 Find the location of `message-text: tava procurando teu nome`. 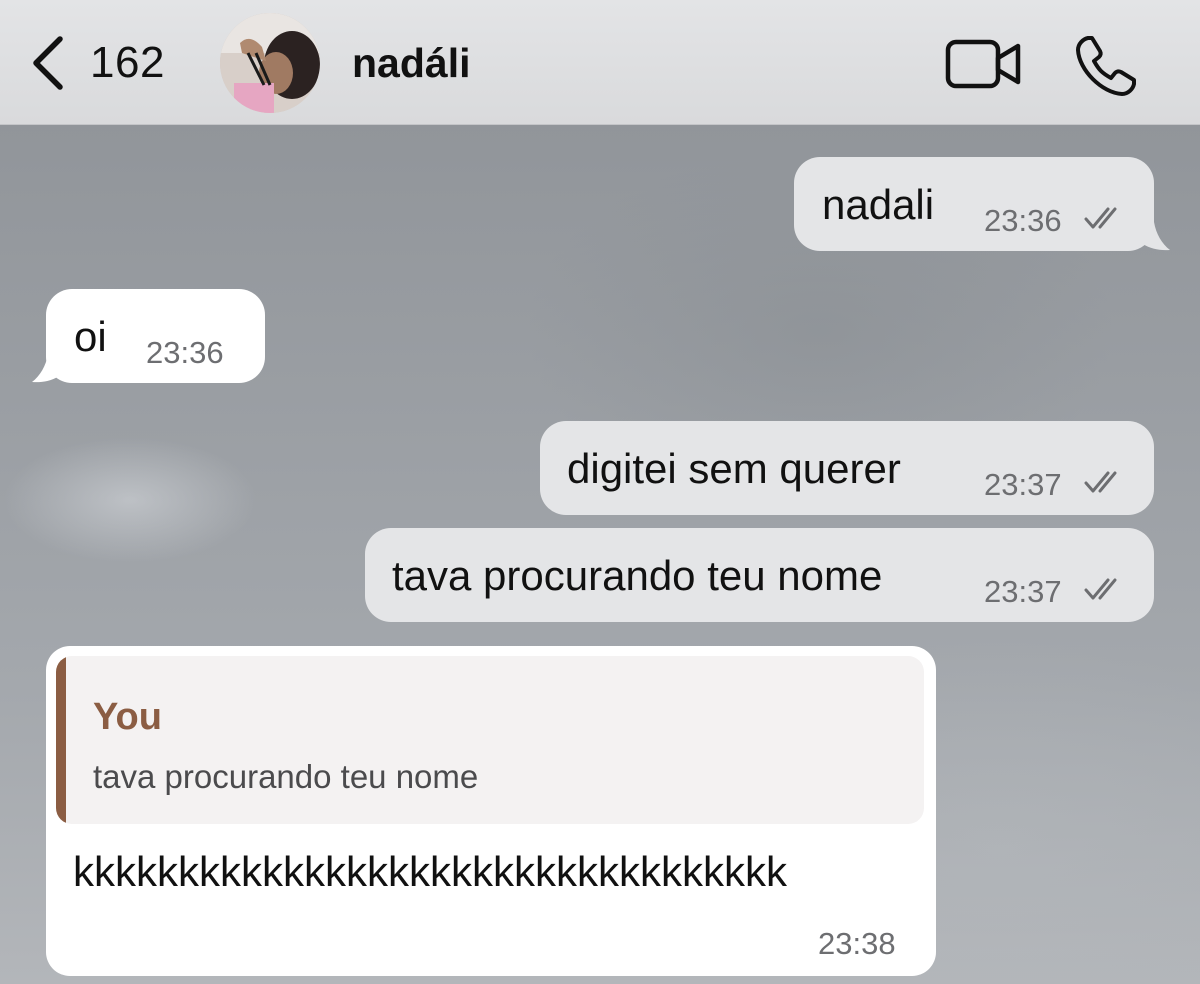

message-text: tava procurando teu nome is located at coordinates (637, 575).